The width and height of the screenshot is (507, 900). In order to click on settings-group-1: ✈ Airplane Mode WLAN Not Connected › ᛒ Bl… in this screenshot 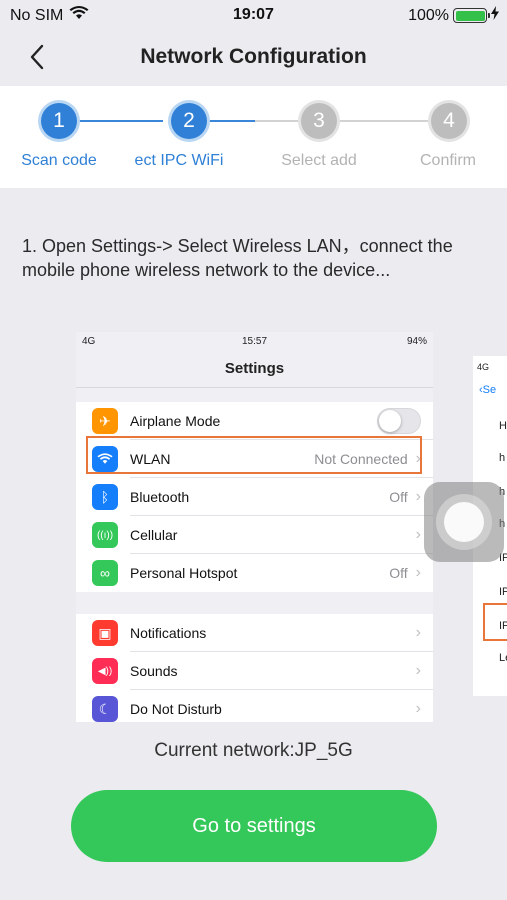, I will do `click(254, 497)`.